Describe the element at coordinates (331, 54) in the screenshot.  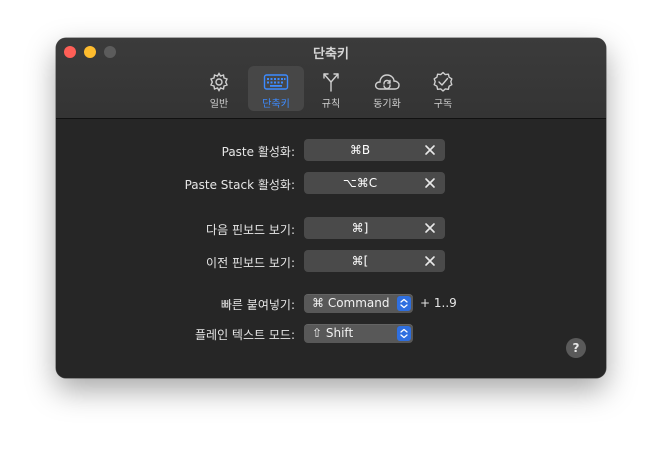
I see `window-title: 단축키` at that location.